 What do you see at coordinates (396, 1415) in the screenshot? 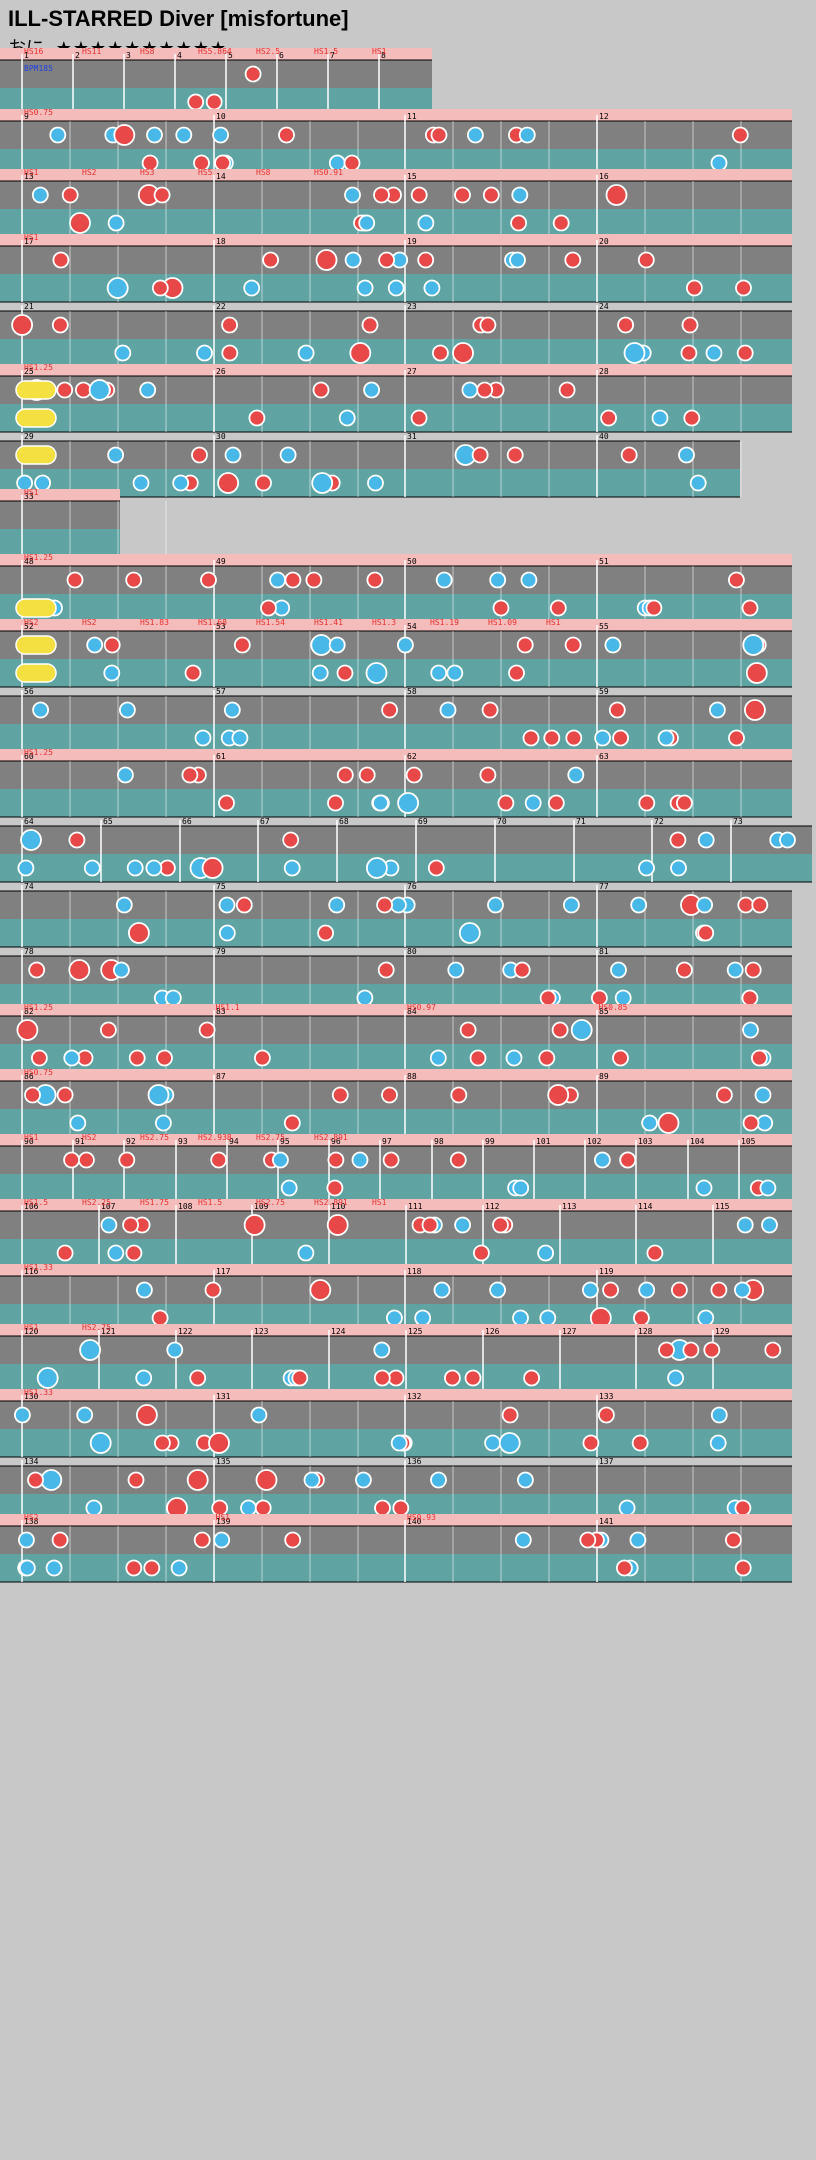
I see `lane-top` at bounding box center [396, 1415].